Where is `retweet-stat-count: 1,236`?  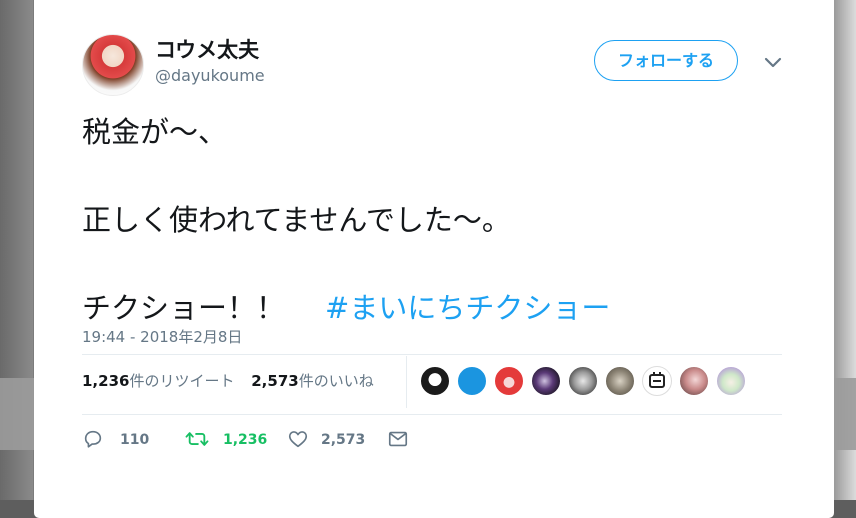
retweet-stat-count: 1,236 is located at coordinates (106, 381).